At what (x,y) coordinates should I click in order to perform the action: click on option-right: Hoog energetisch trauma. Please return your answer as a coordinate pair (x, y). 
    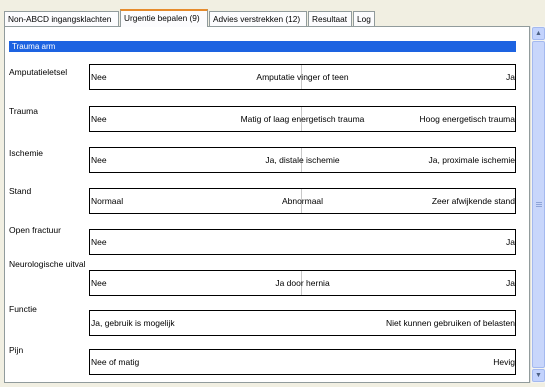
    Looking at the image, I should click on (467, 119).